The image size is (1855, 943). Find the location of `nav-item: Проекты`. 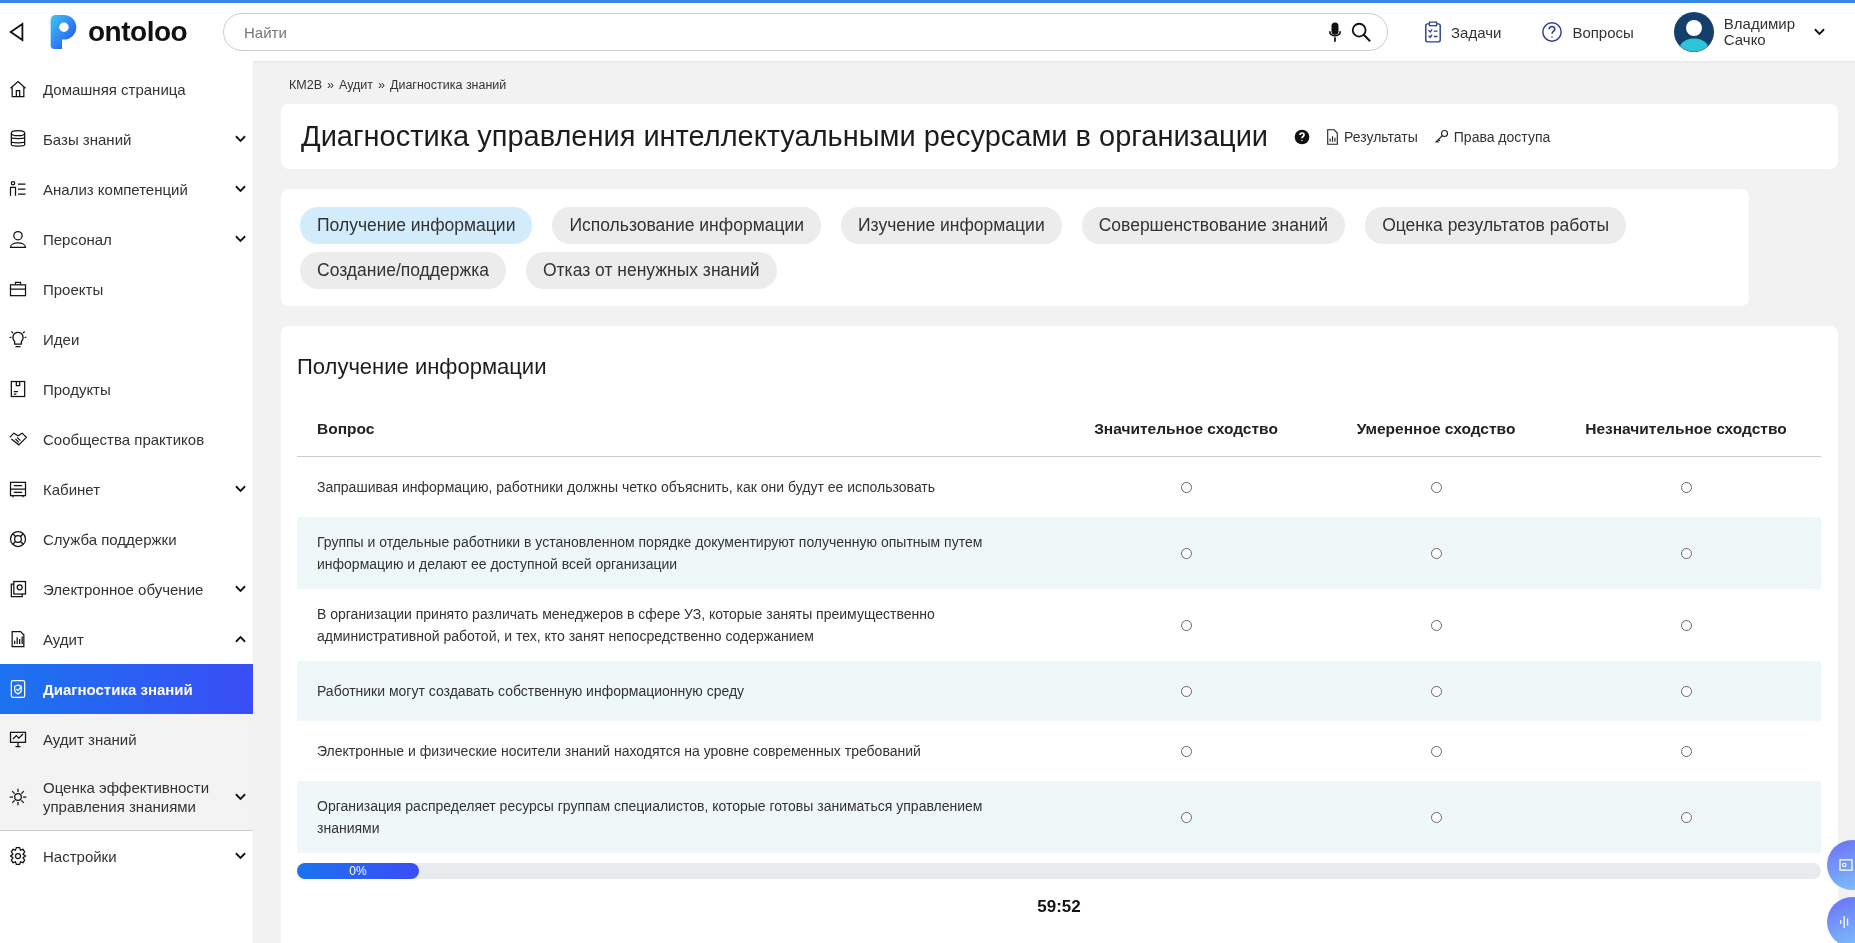

nav-item: Проекты is located at coordinates (126, 289).